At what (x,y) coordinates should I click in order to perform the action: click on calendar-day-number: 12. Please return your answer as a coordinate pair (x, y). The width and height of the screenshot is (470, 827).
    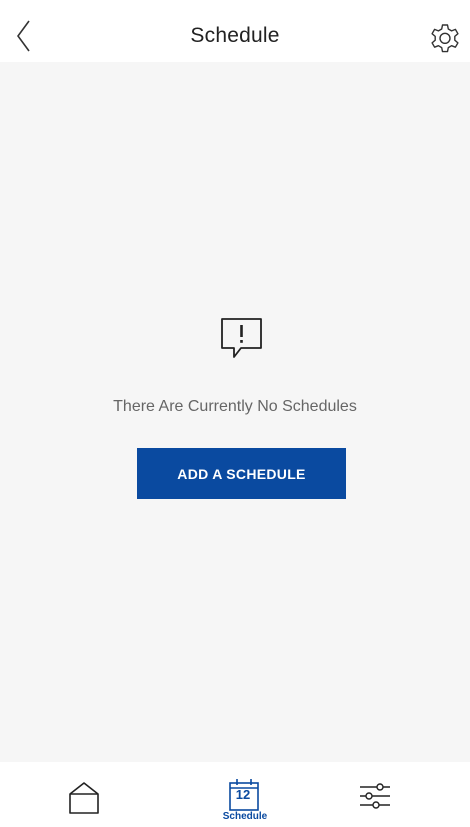
    Looking at the image, I should click on (243, 794).